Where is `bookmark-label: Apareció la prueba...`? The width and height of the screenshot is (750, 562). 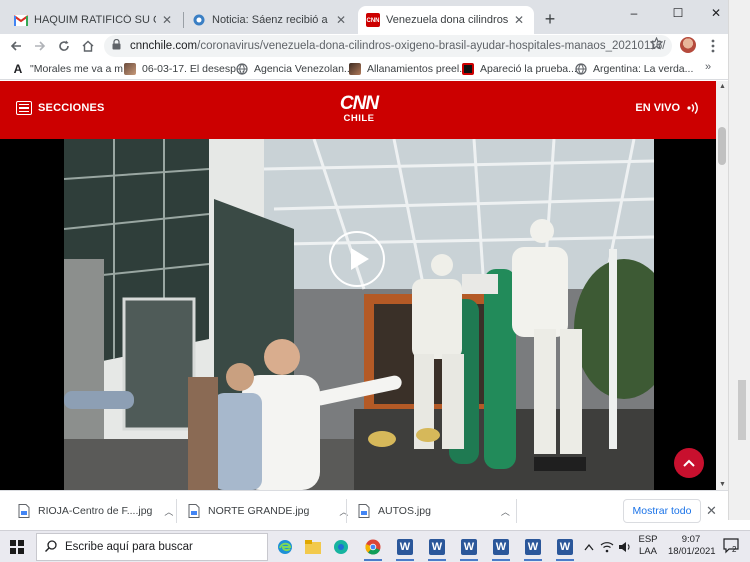 bookmark-label: Apareció la prueba... is located at coordinates (528, 69).